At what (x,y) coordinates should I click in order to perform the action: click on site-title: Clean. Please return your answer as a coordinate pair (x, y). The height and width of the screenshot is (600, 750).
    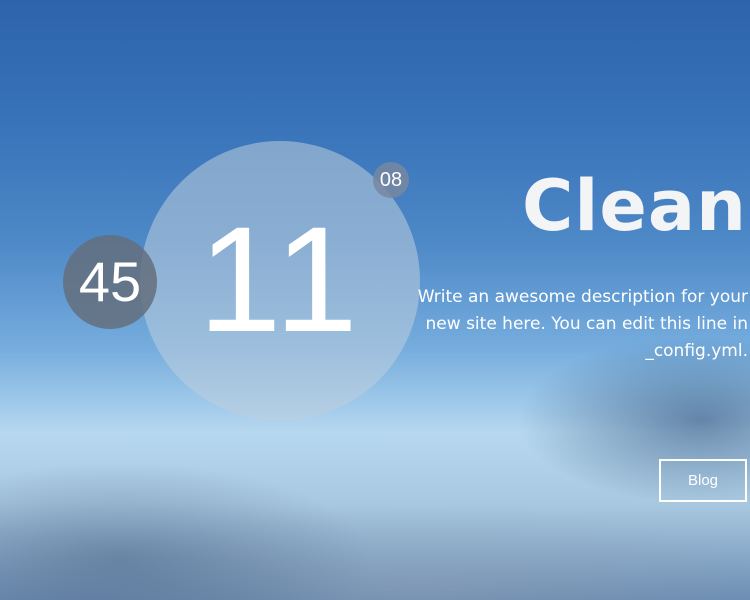
    Looking at the image, I should click on (634, 206).